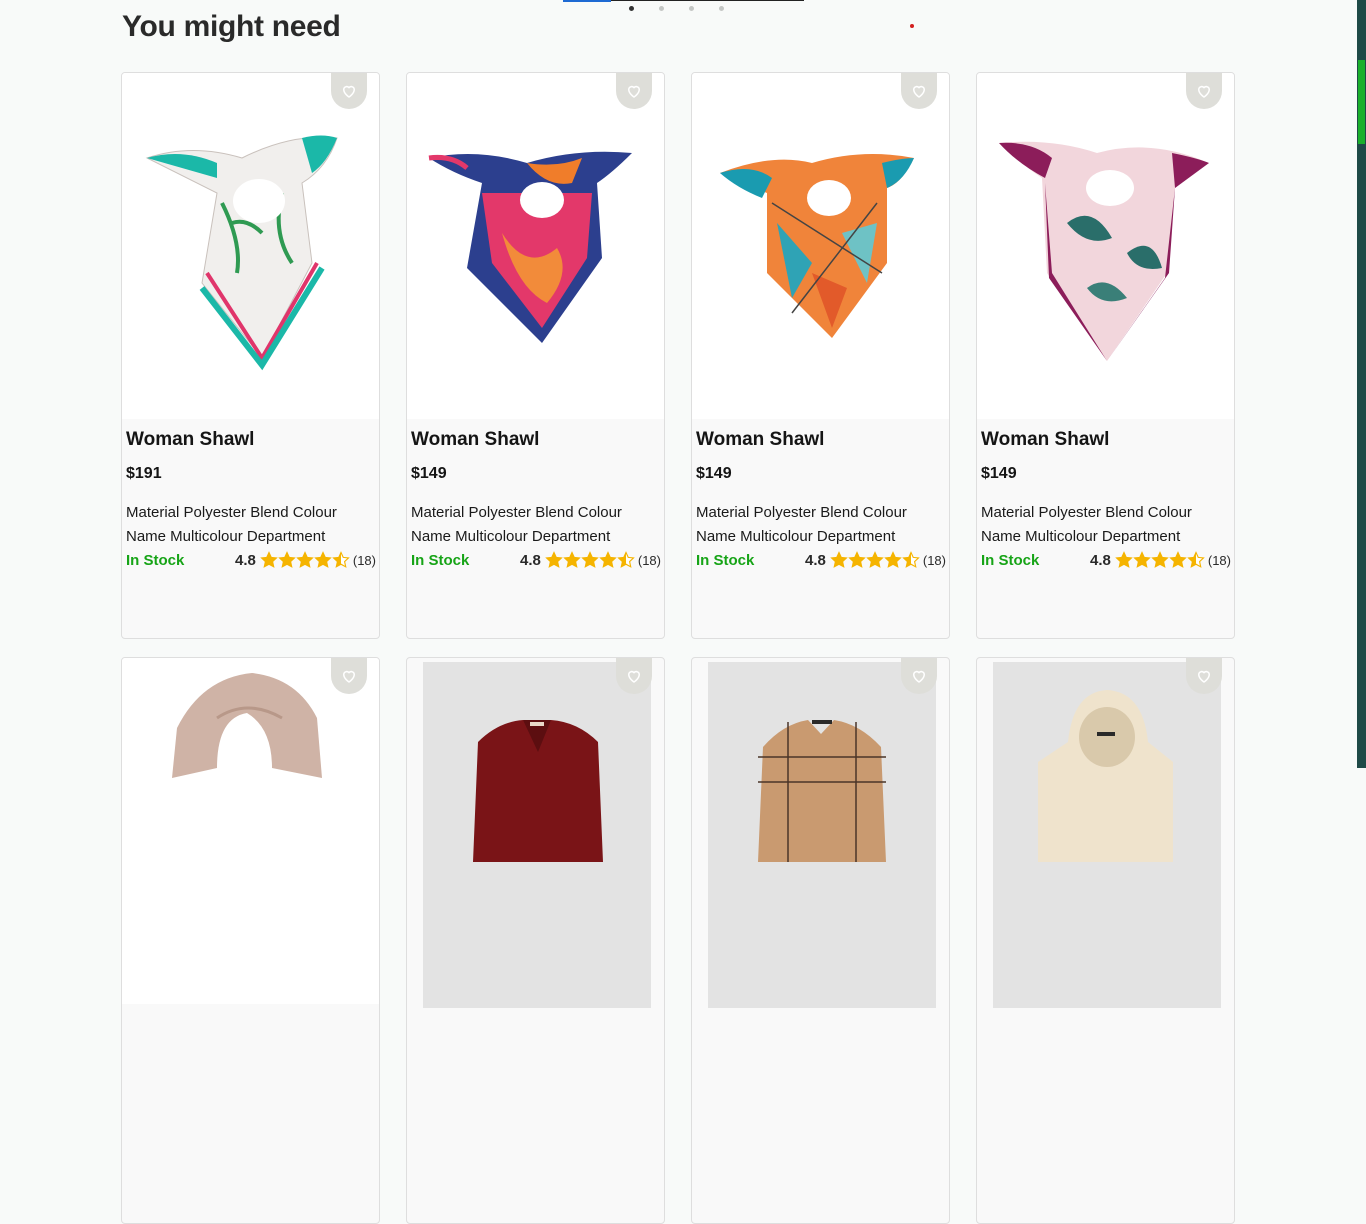  What do you see at coordinates (683, 1) in the screenshot?
I see `carousel-progress-bar` at bounding box center [683, 1].